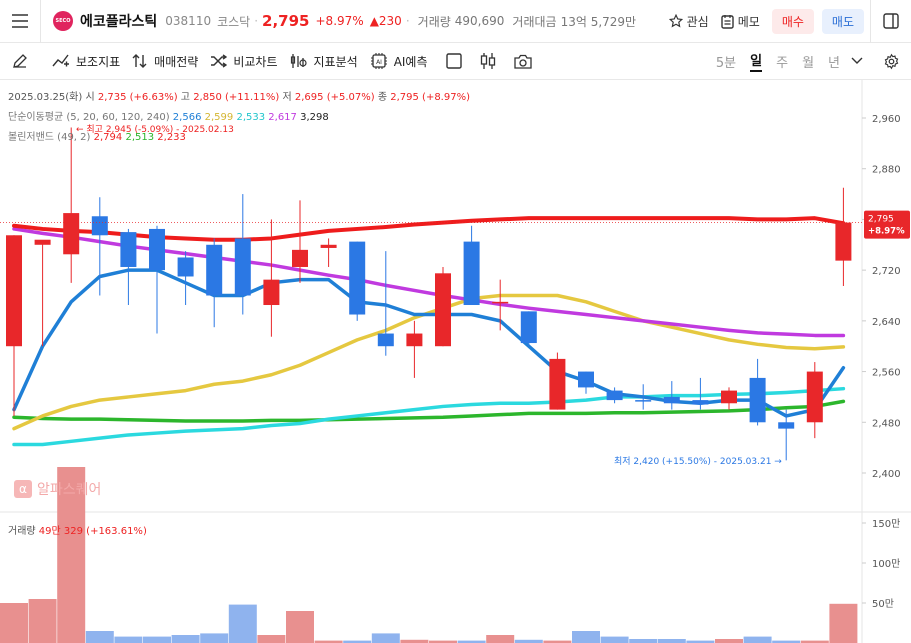  I want to click on strategy-label: 매매전략, so click(176, 61).